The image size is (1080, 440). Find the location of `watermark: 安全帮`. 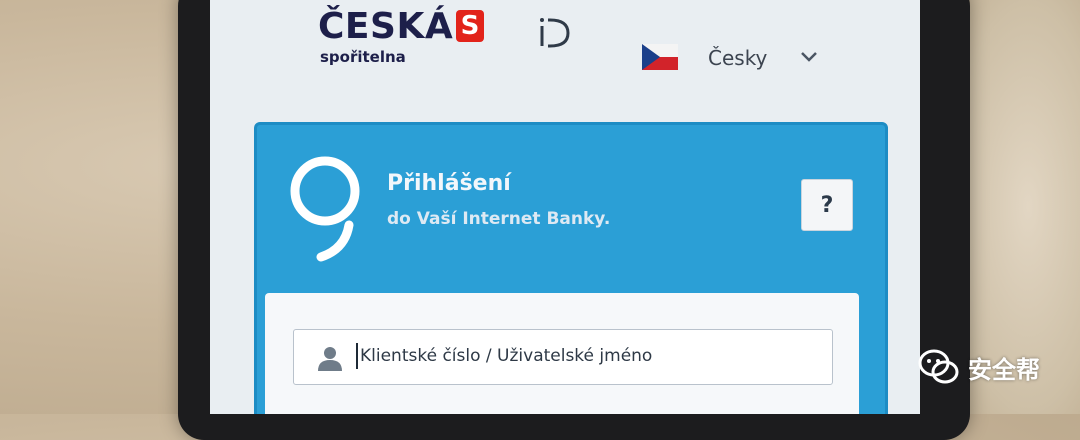

watermark: 安全帮 is located at coordinates (979, 367).